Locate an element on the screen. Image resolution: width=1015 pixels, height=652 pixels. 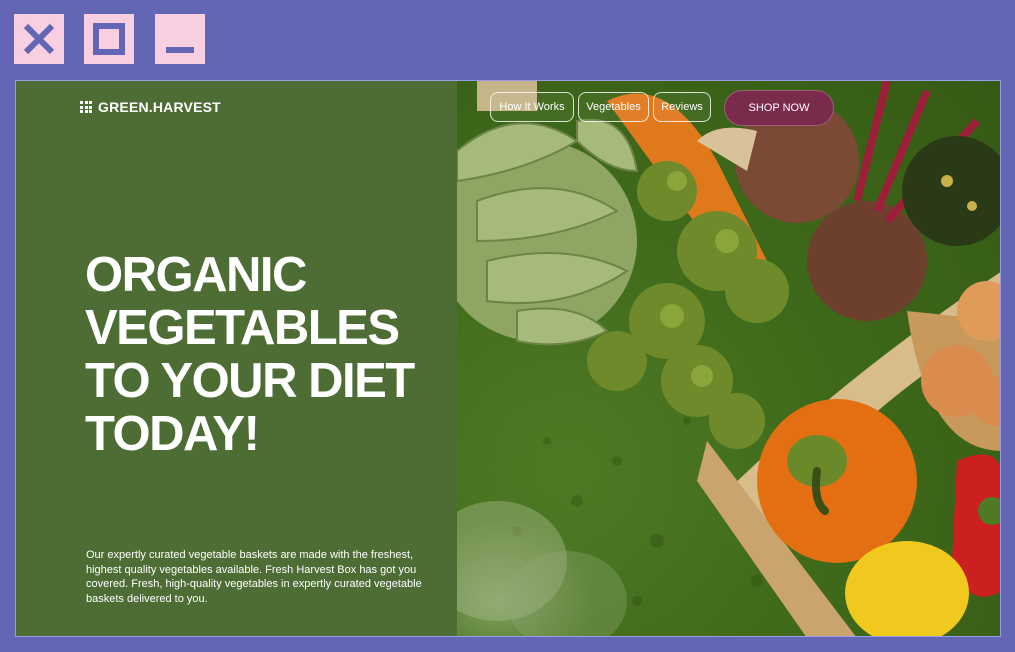
nav-reviews: Reviews is located at coordinates (682, 107).